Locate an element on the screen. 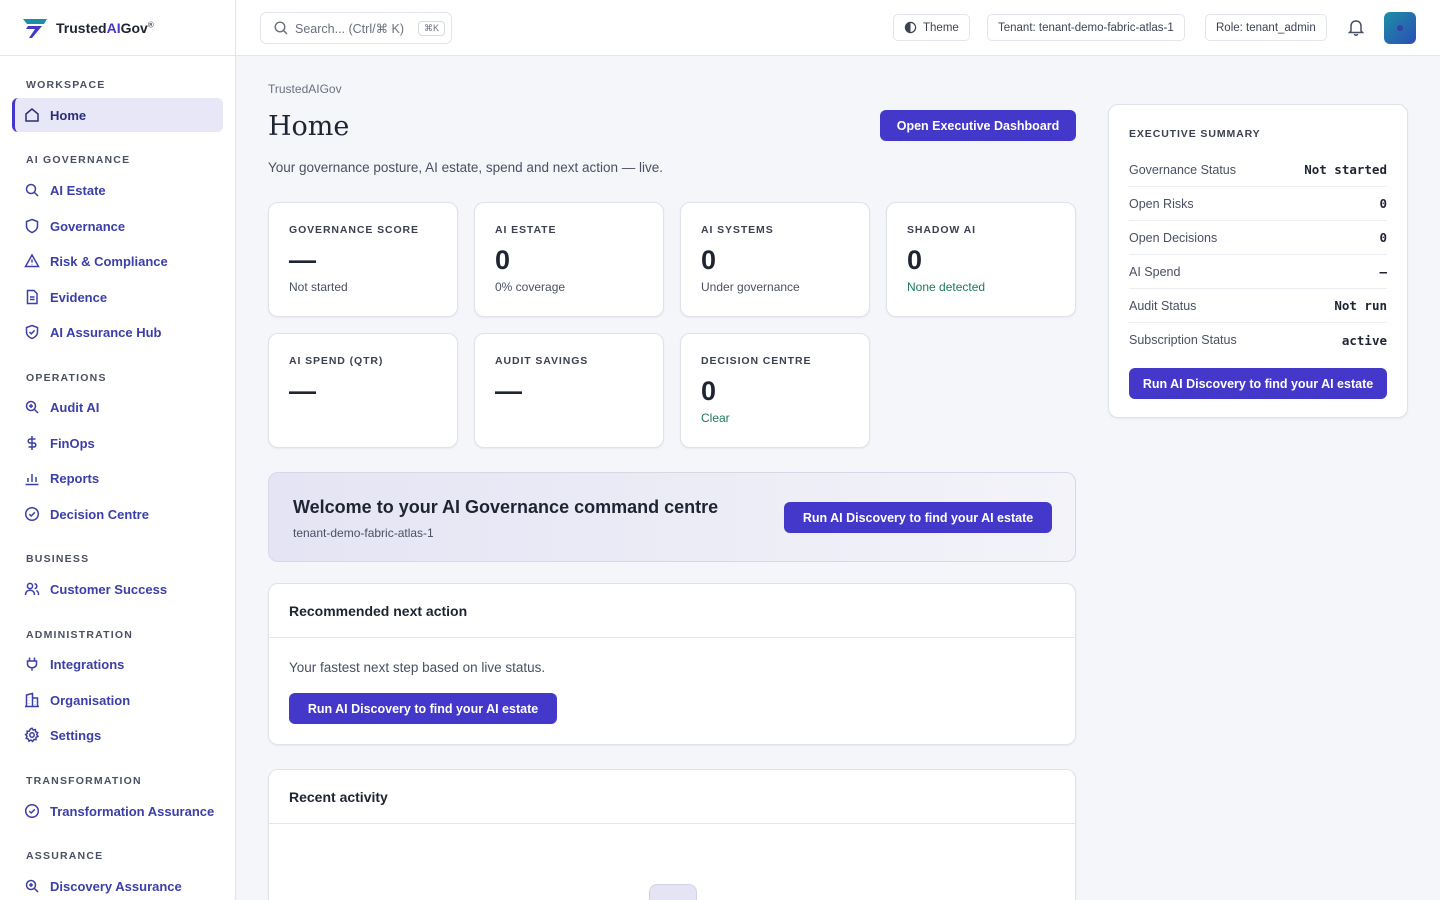 The image size is (1440, 900). summary-row: Audit Status Not run is located at coordinates (1258, 306).